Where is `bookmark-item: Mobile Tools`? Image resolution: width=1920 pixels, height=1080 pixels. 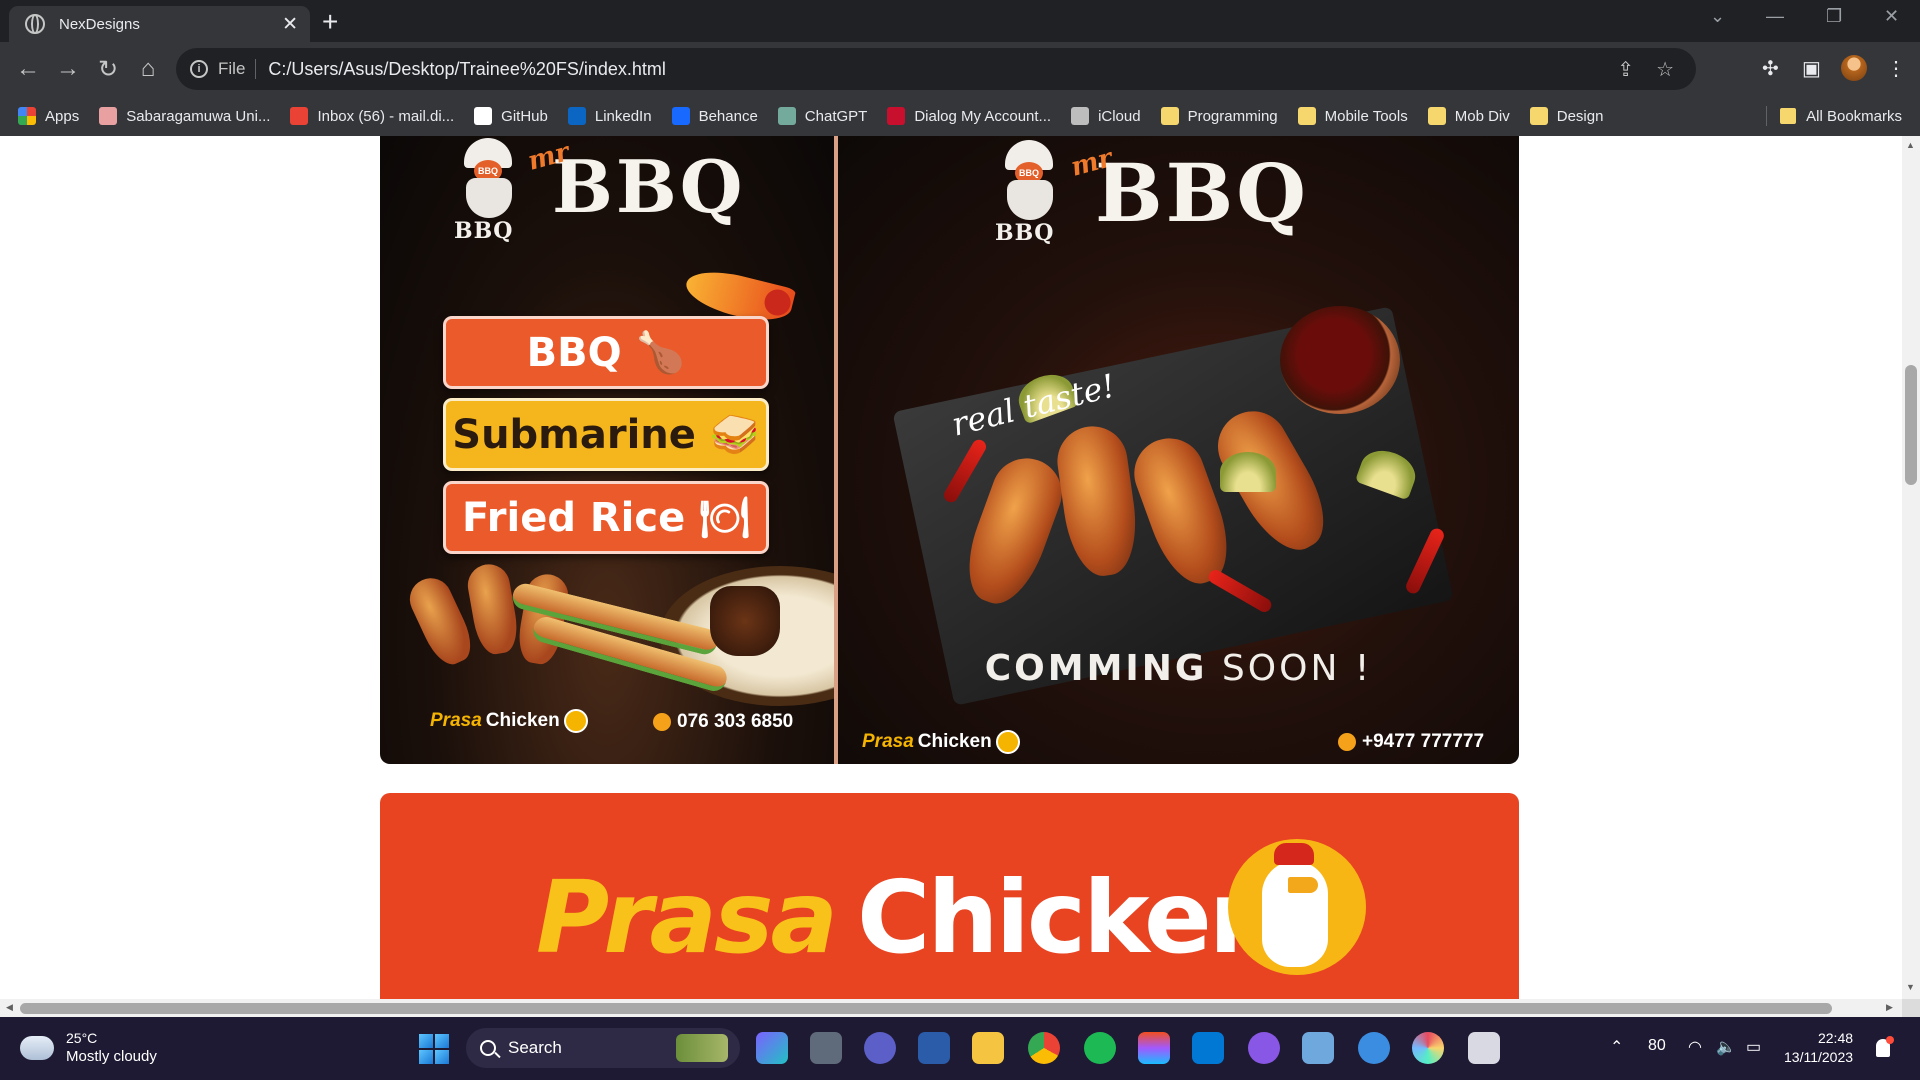 bookmark-item: Mobile Tools is located at coordinates (1352, 116).